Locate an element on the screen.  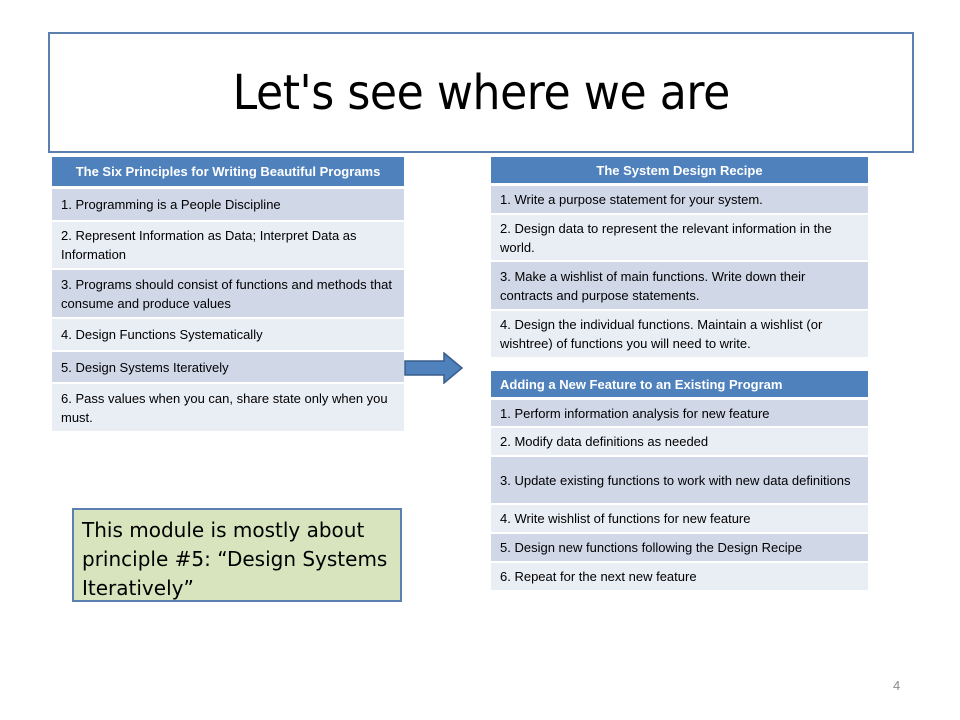
principle-row: 4. Design Functions Systematically is located at coordinates (228, 334).